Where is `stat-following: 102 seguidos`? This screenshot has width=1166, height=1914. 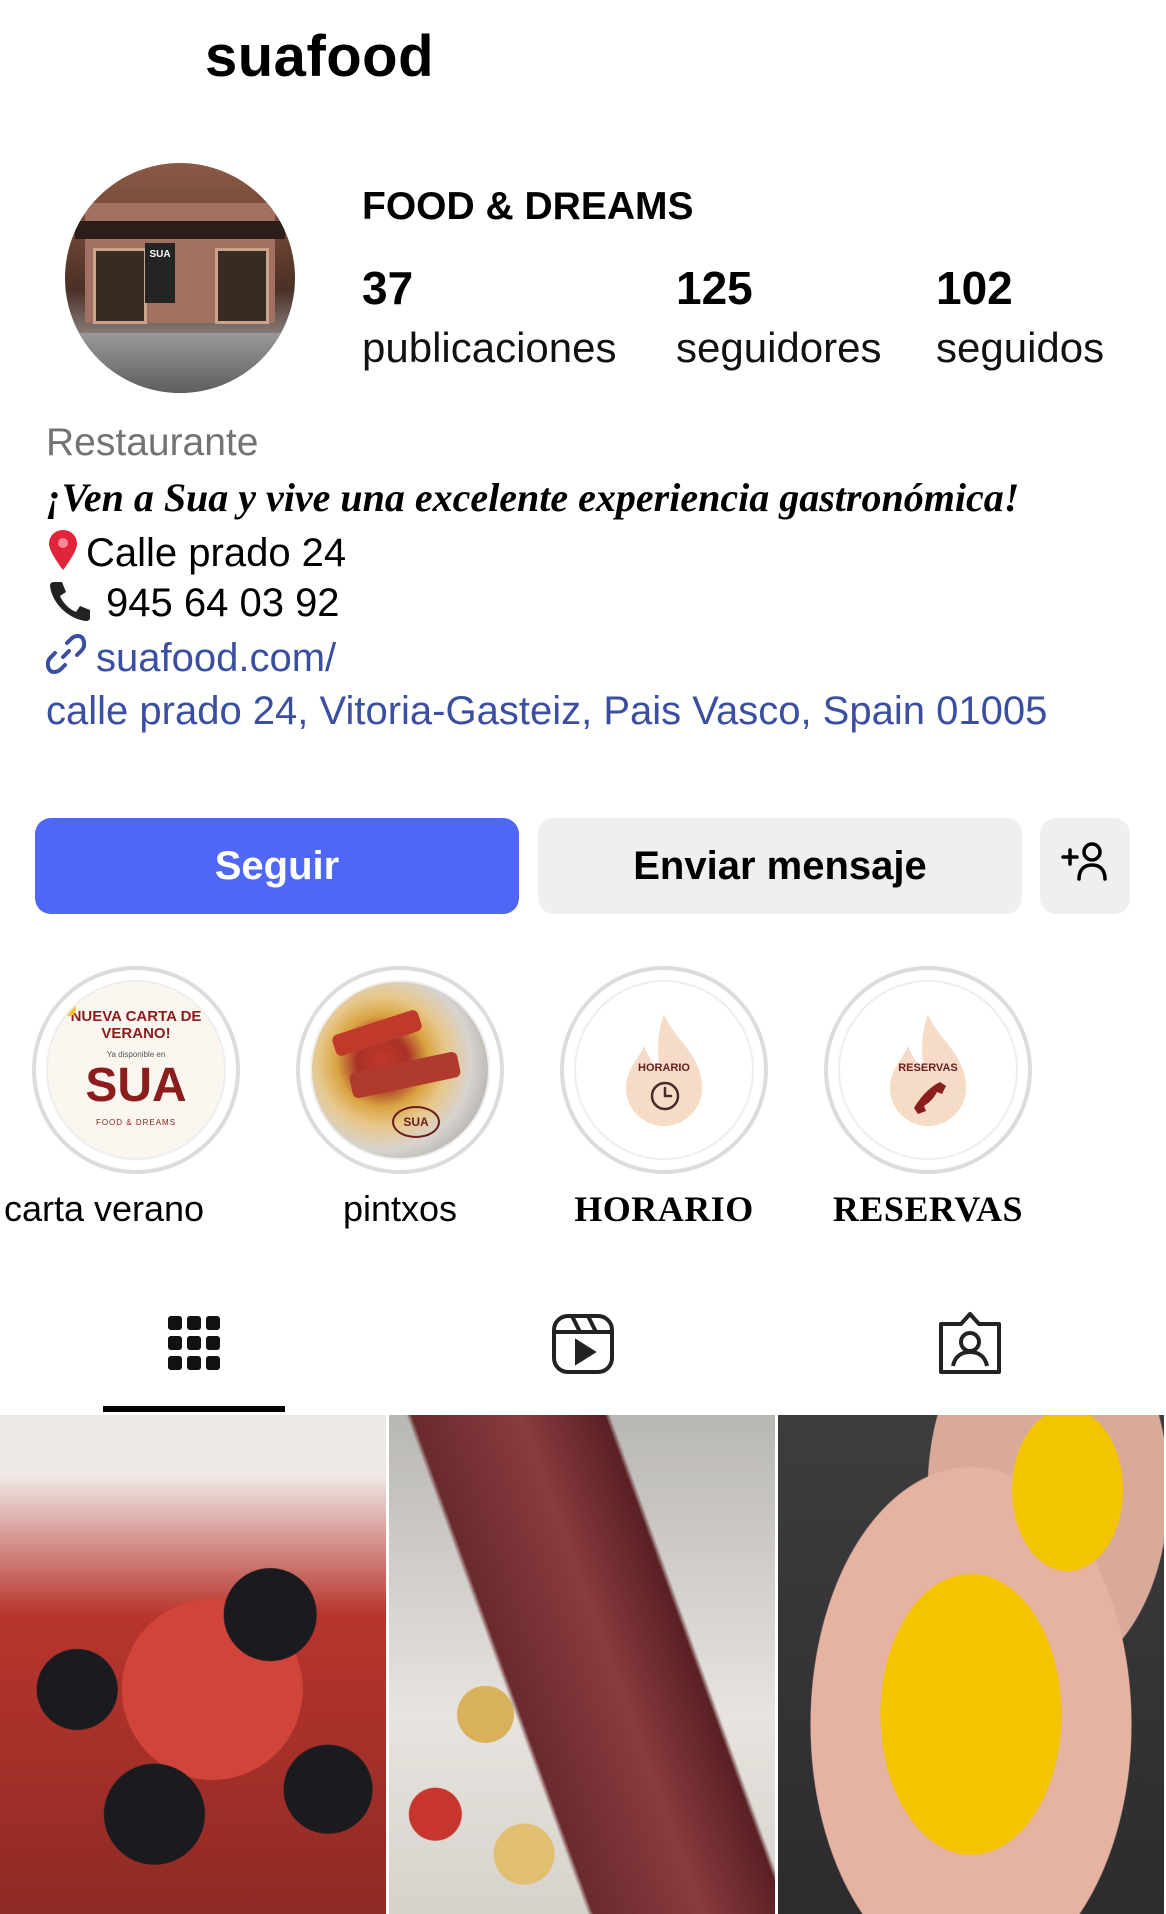 stat-following: 102 seguidos is located at coordinates (1020, 317).